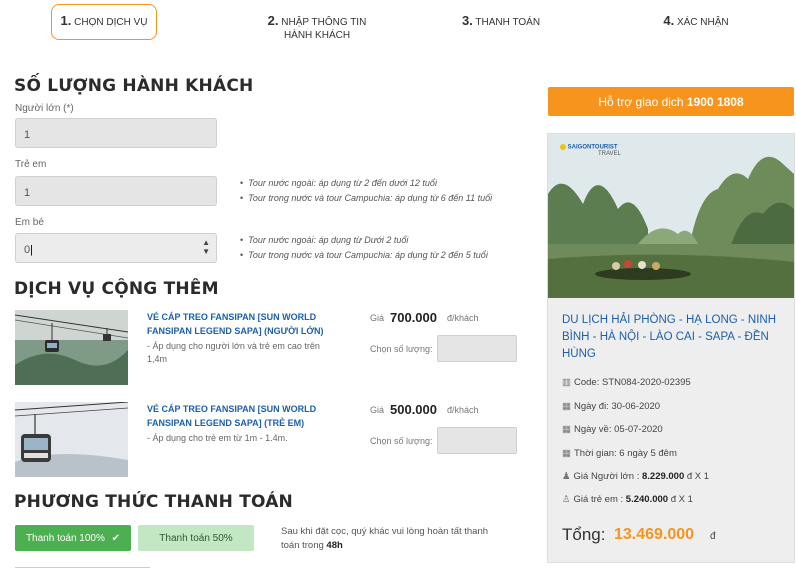  What do you see at coordinates (71, 347) in the screenshot?
I see `cable-car-adult-image` at bounding box center [71, 347].